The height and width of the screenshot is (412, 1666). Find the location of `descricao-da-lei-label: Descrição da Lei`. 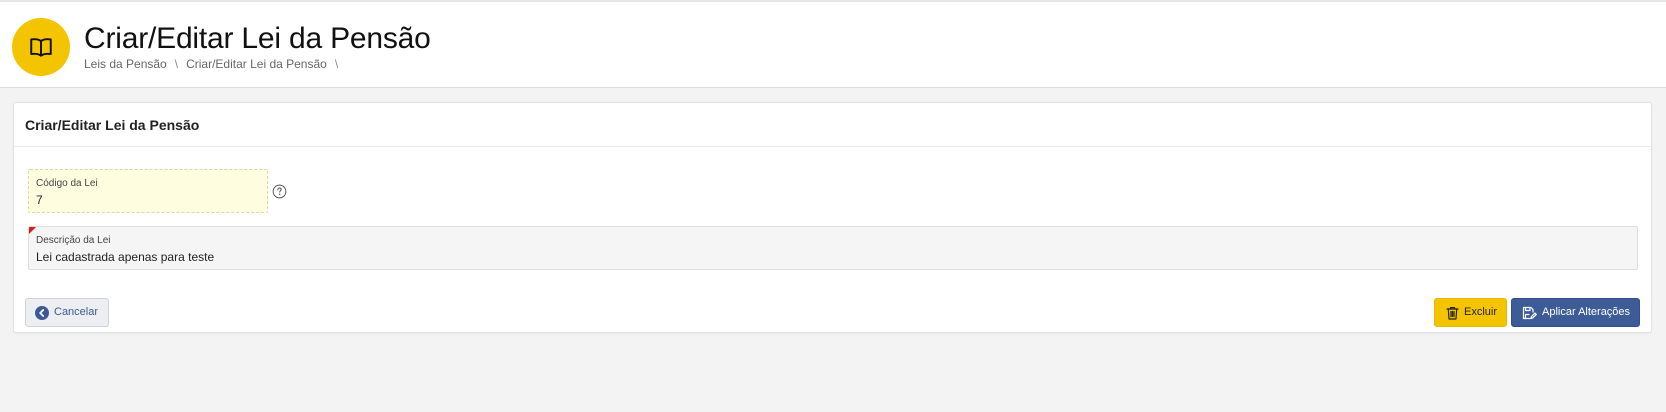

descricao-da-lei-label: Descrição da Lei is located at coordinates (73, 240).